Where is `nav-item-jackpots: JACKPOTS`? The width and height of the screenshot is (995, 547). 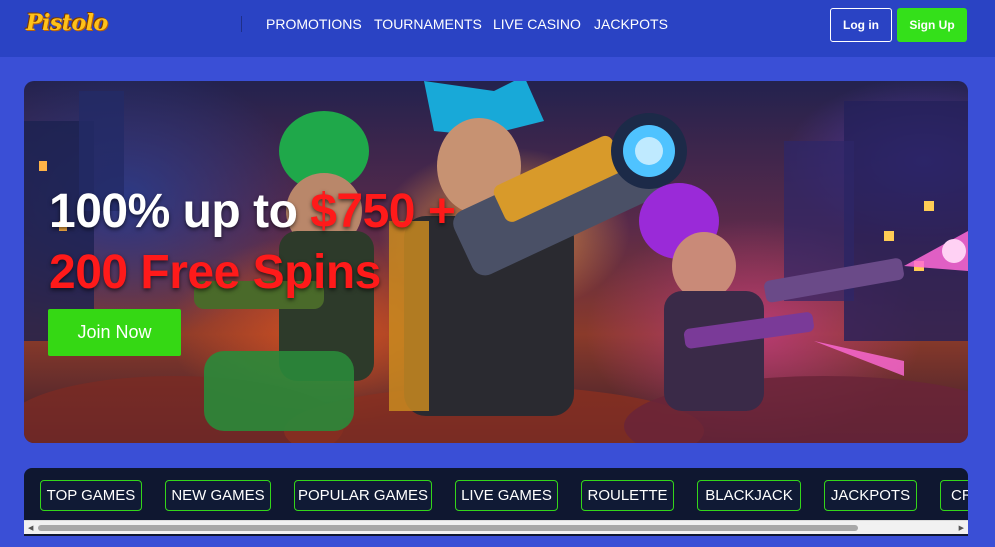 nav-item-jackpots: JACKPOTS is located at coordinates (631, 24).